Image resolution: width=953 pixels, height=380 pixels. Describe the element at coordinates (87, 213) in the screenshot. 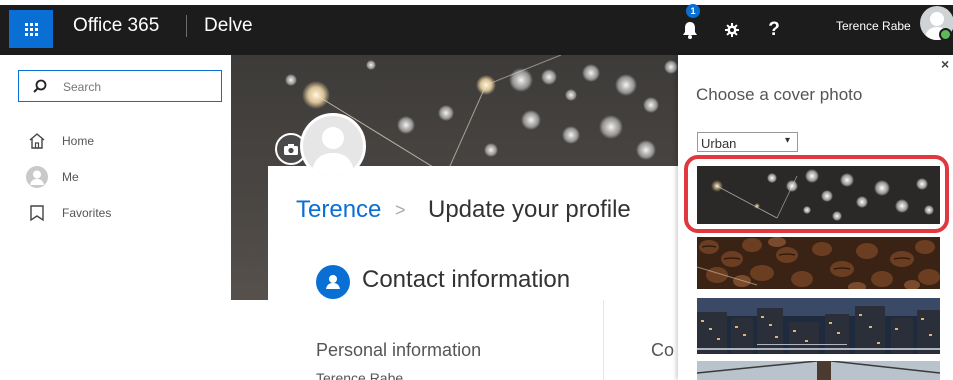

I see `nav-item-label: Favorites` at that location.